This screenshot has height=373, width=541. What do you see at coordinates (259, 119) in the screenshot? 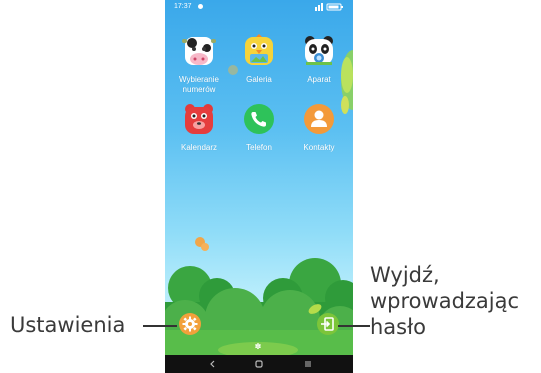
I see `phone-icon` at bounding box center [259, 119].